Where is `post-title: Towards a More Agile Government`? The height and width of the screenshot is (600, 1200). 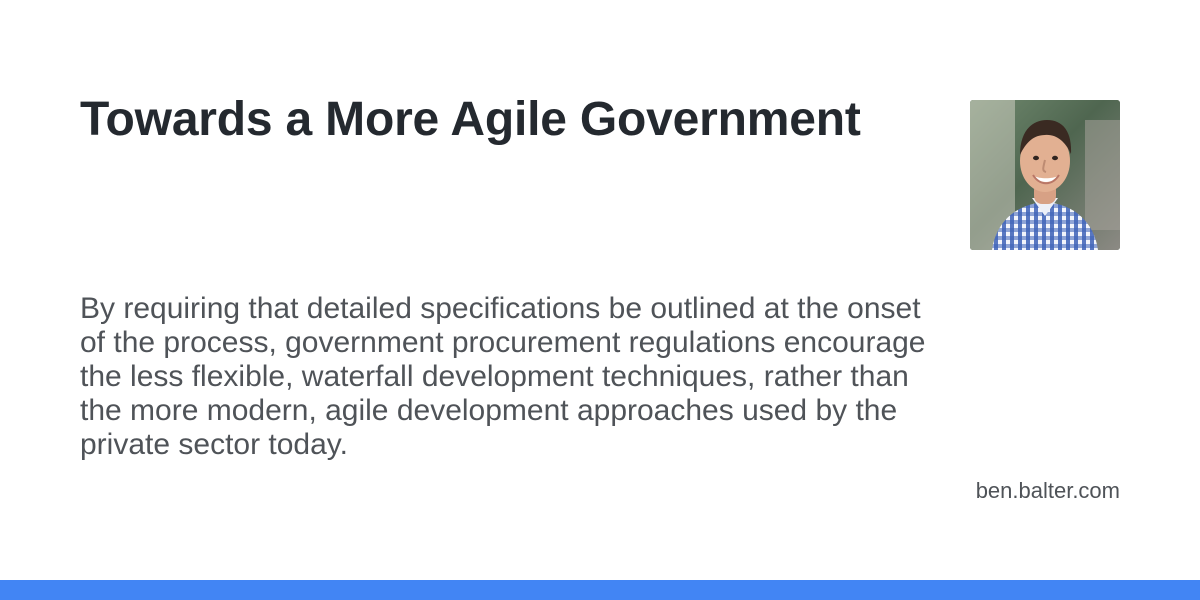 post-title: Towards a More Agile Government is located at coordinates (470, 119).